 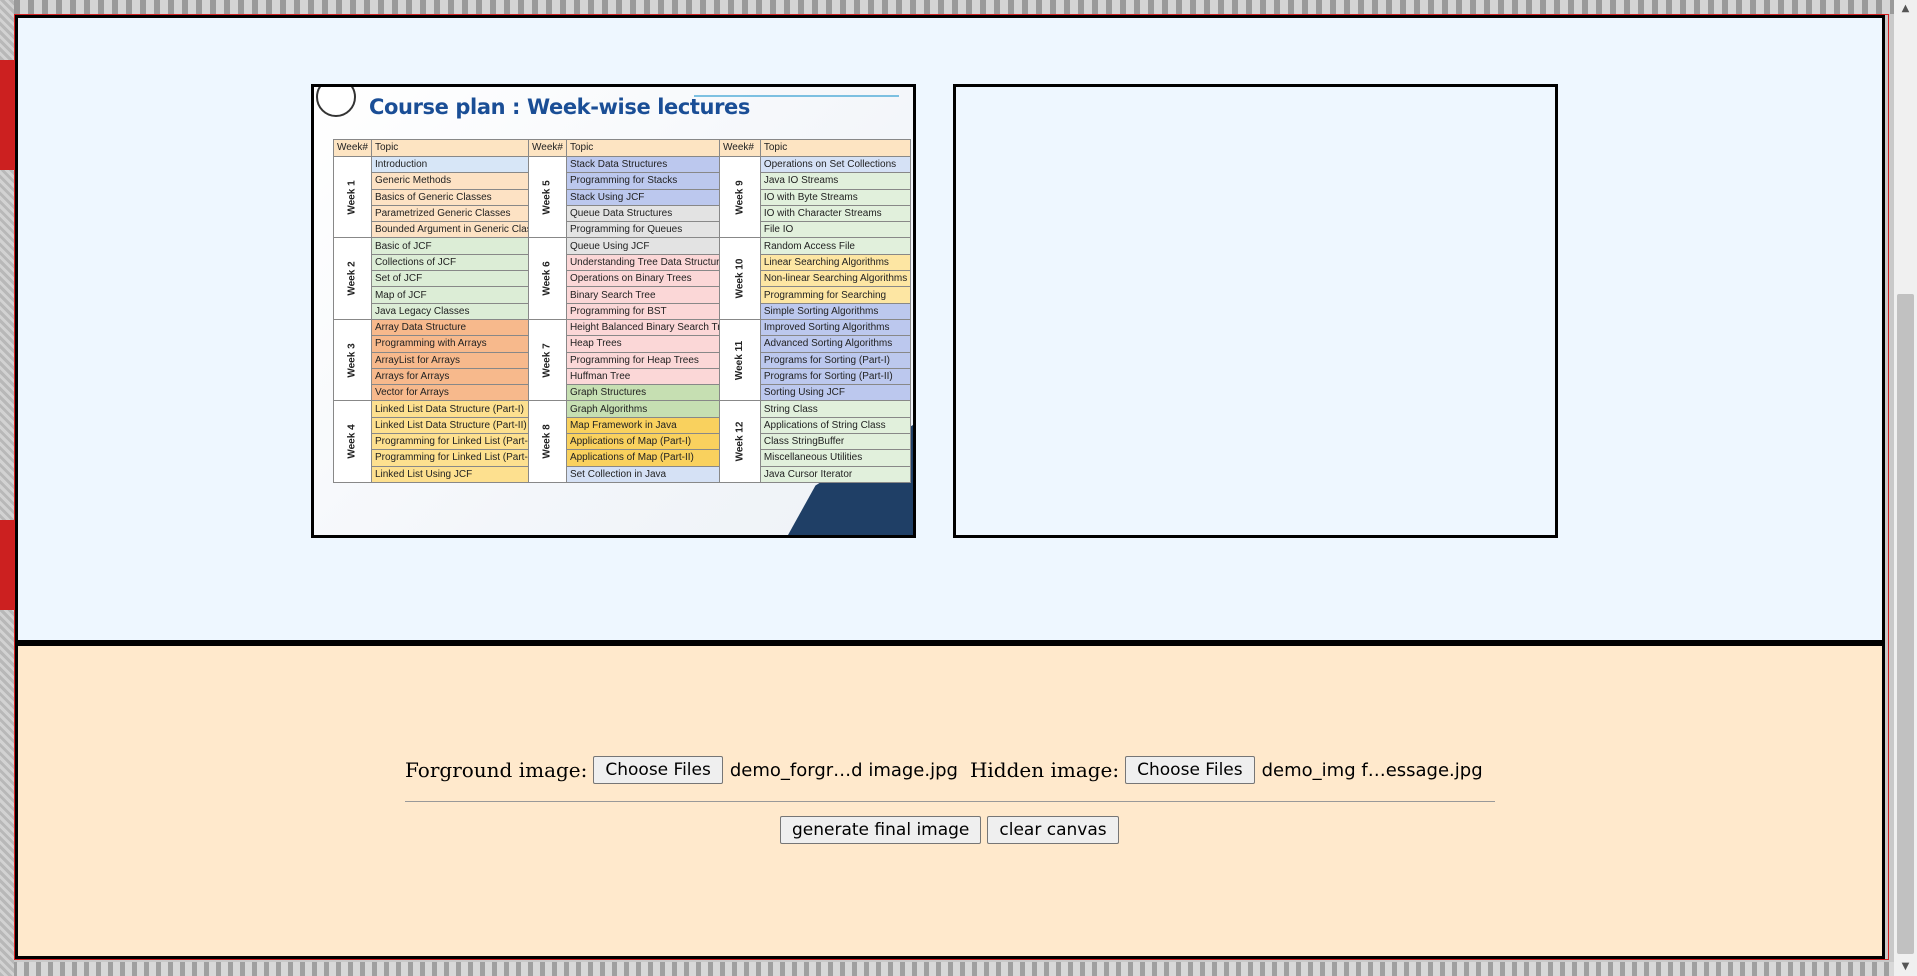 I want to click on page-background-left, so click(x=7, y=488).